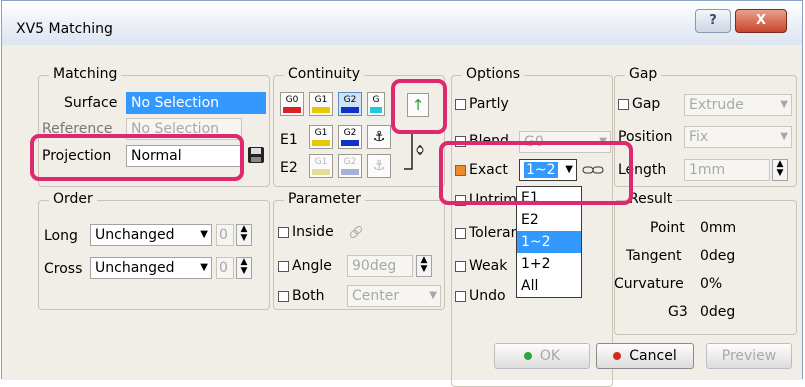 Image resolution: width=805 pixels, height=387 pixels. I want to click on dropdown-option-all: All, so click(549, 286).